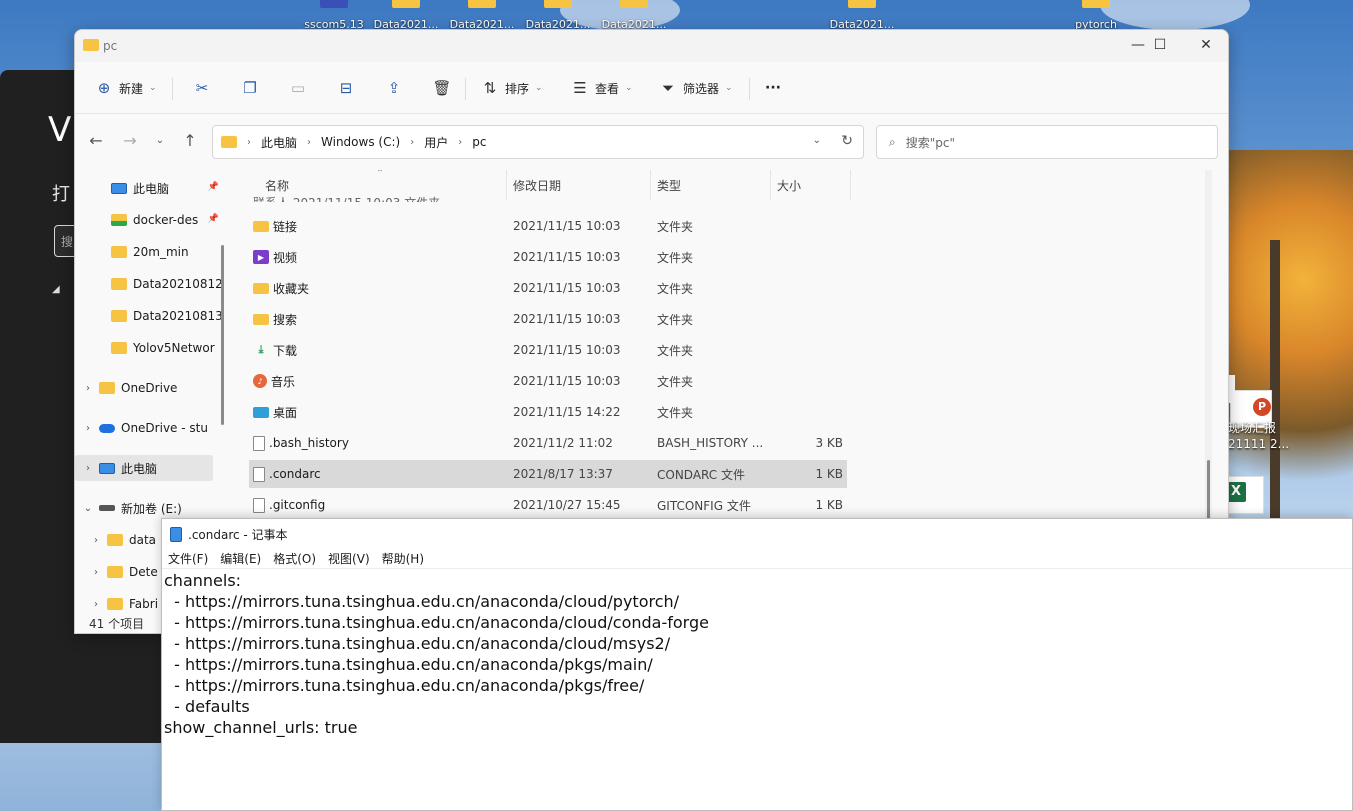  I want to click on breadcrumb-item: 用户, so click(436, 142).